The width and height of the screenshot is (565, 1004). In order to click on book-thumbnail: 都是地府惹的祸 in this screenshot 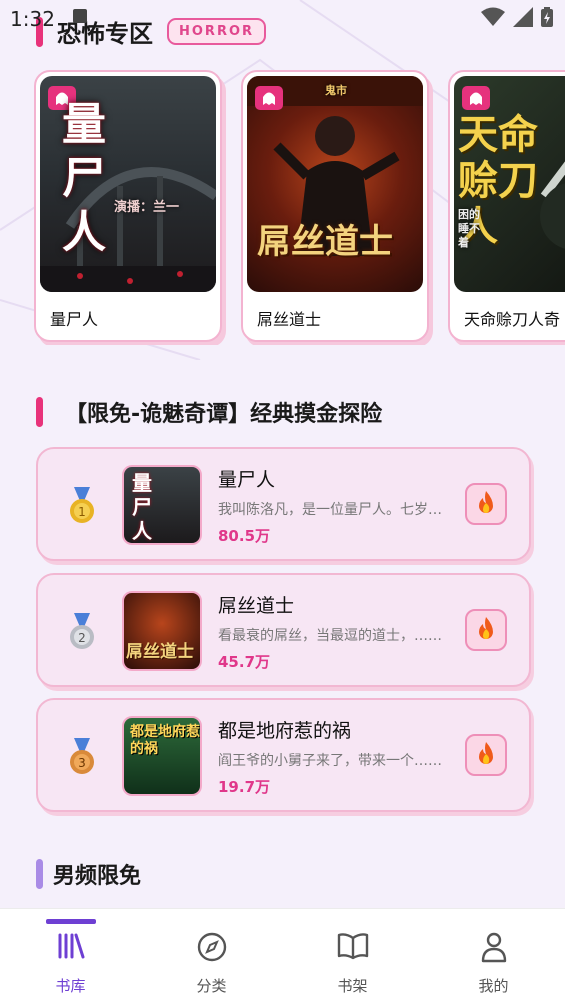, I will do `click(162, 756)`.